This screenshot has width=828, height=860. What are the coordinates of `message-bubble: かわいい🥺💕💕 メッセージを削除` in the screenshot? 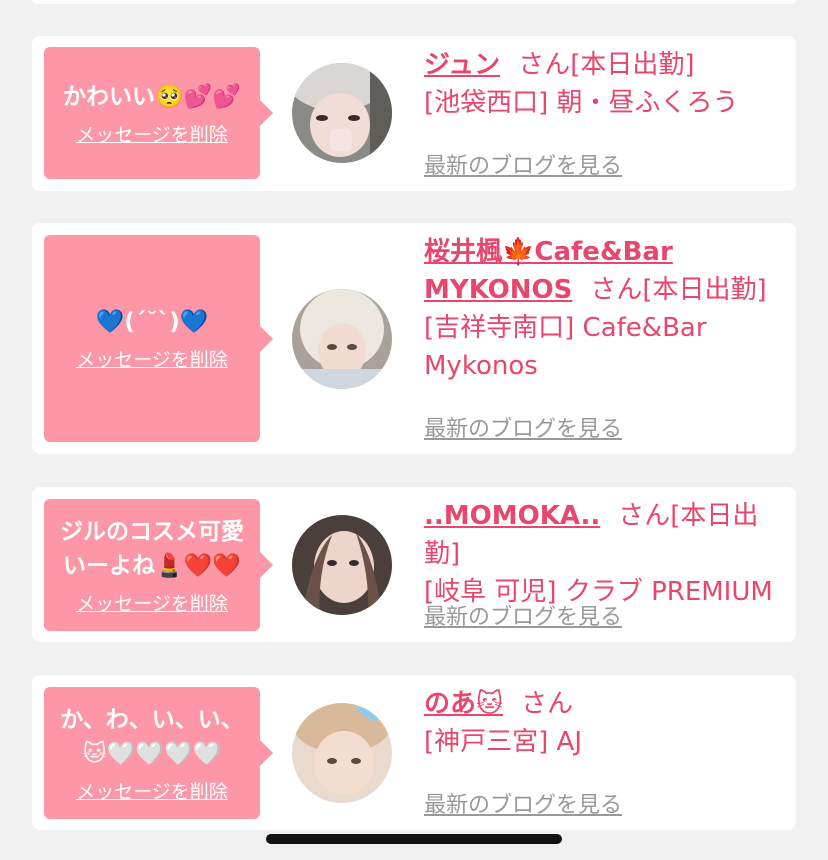 It's located at (158, 113).